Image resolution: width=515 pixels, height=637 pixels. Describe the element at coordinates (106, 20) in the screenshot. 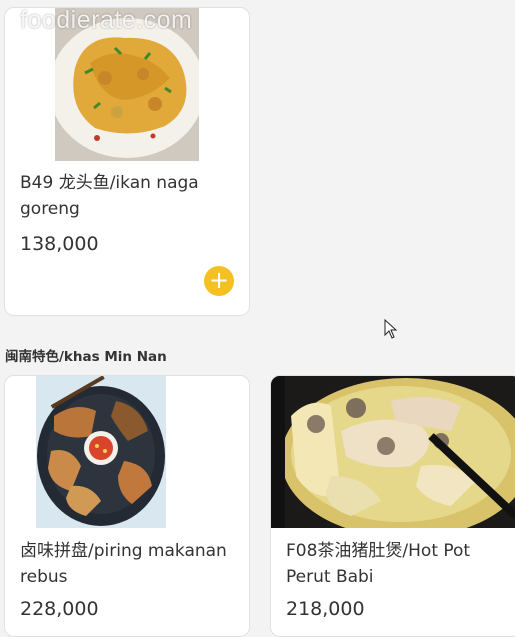

I see `watermark: foodierate.com` at that location.